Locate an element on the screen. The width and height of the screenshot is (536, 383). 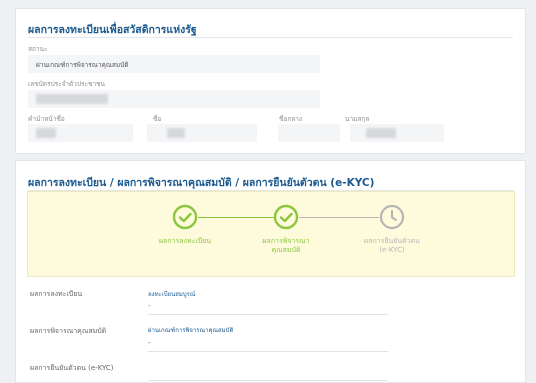
qualification-result-label: ผลการพิจารณาคุณสมบัติ is located at coordinates (68, 331).